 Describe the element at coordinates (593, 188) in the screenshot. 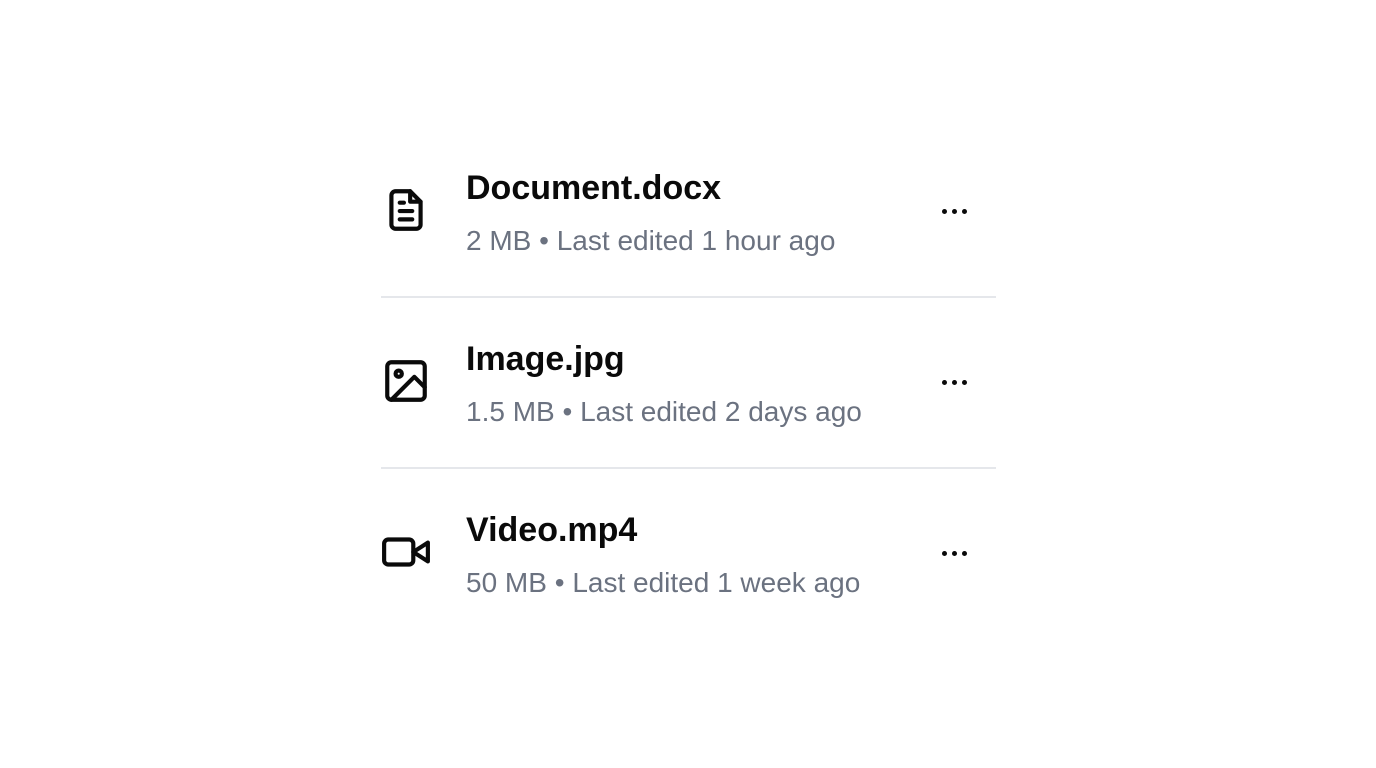

I see `file-name: Document.docx` at that location.